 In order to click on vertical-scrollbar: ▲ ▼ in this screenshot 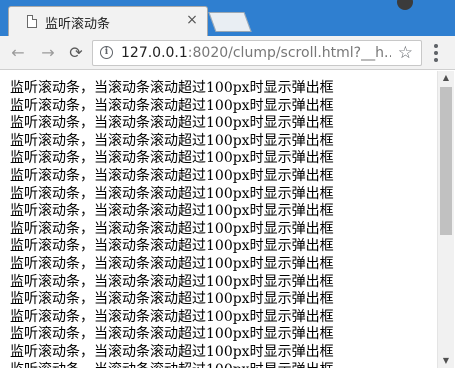, I will do `click(445, 219)`.